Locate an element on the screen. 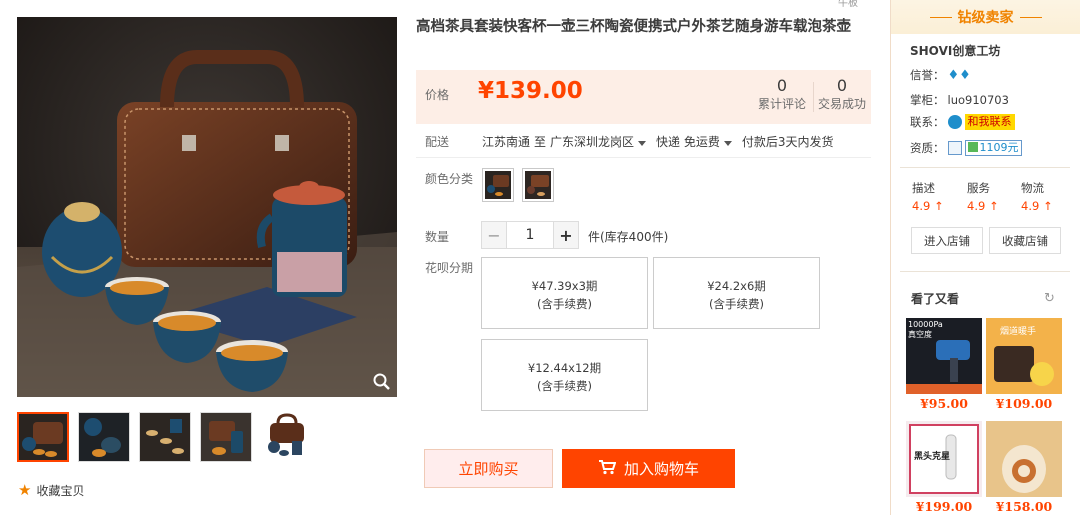 The image size is (1080, 515). seller-level: 钻级卖家 is located at coordinates (985, 18).